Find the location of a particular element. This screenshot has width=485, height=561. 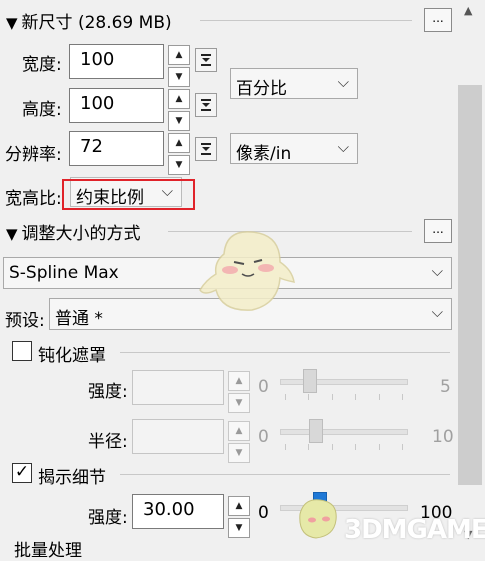

blur-radius-spinner: ▲ ▼ is located at coordinates (239, 443).